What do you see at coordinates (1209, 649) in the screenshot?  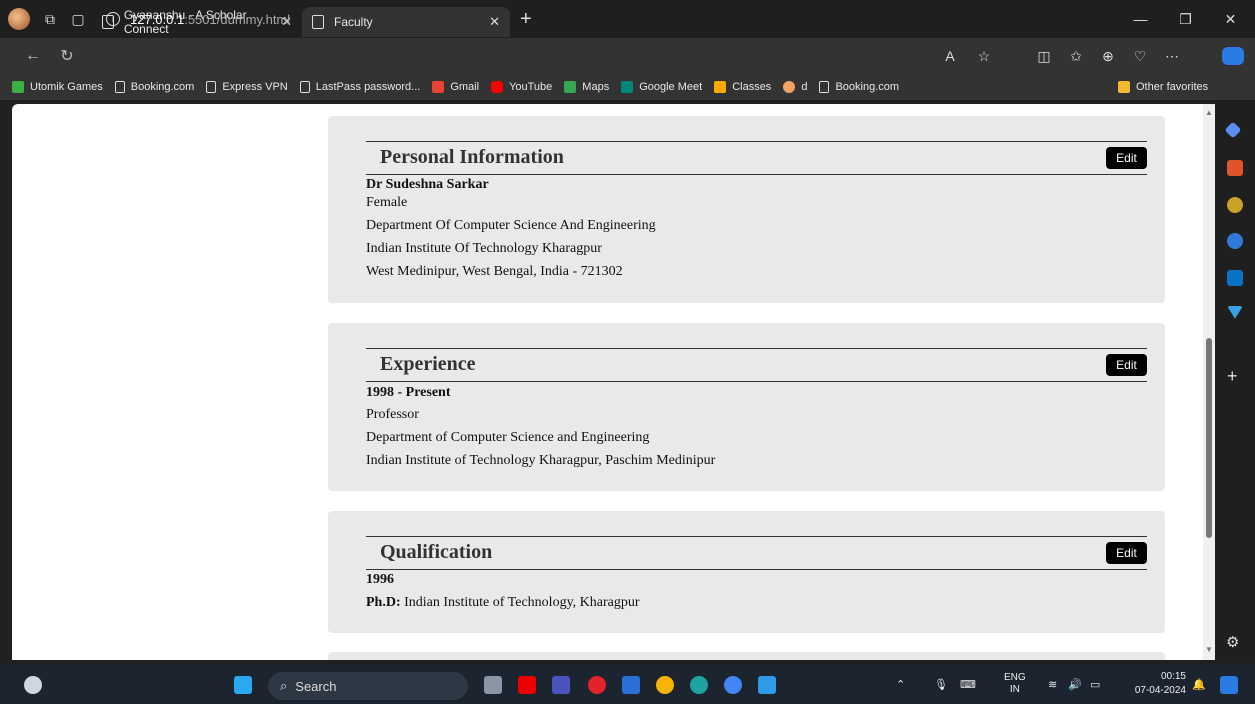 I see `scroll-down-icon: ▼` at bounding box center [1209, 649].